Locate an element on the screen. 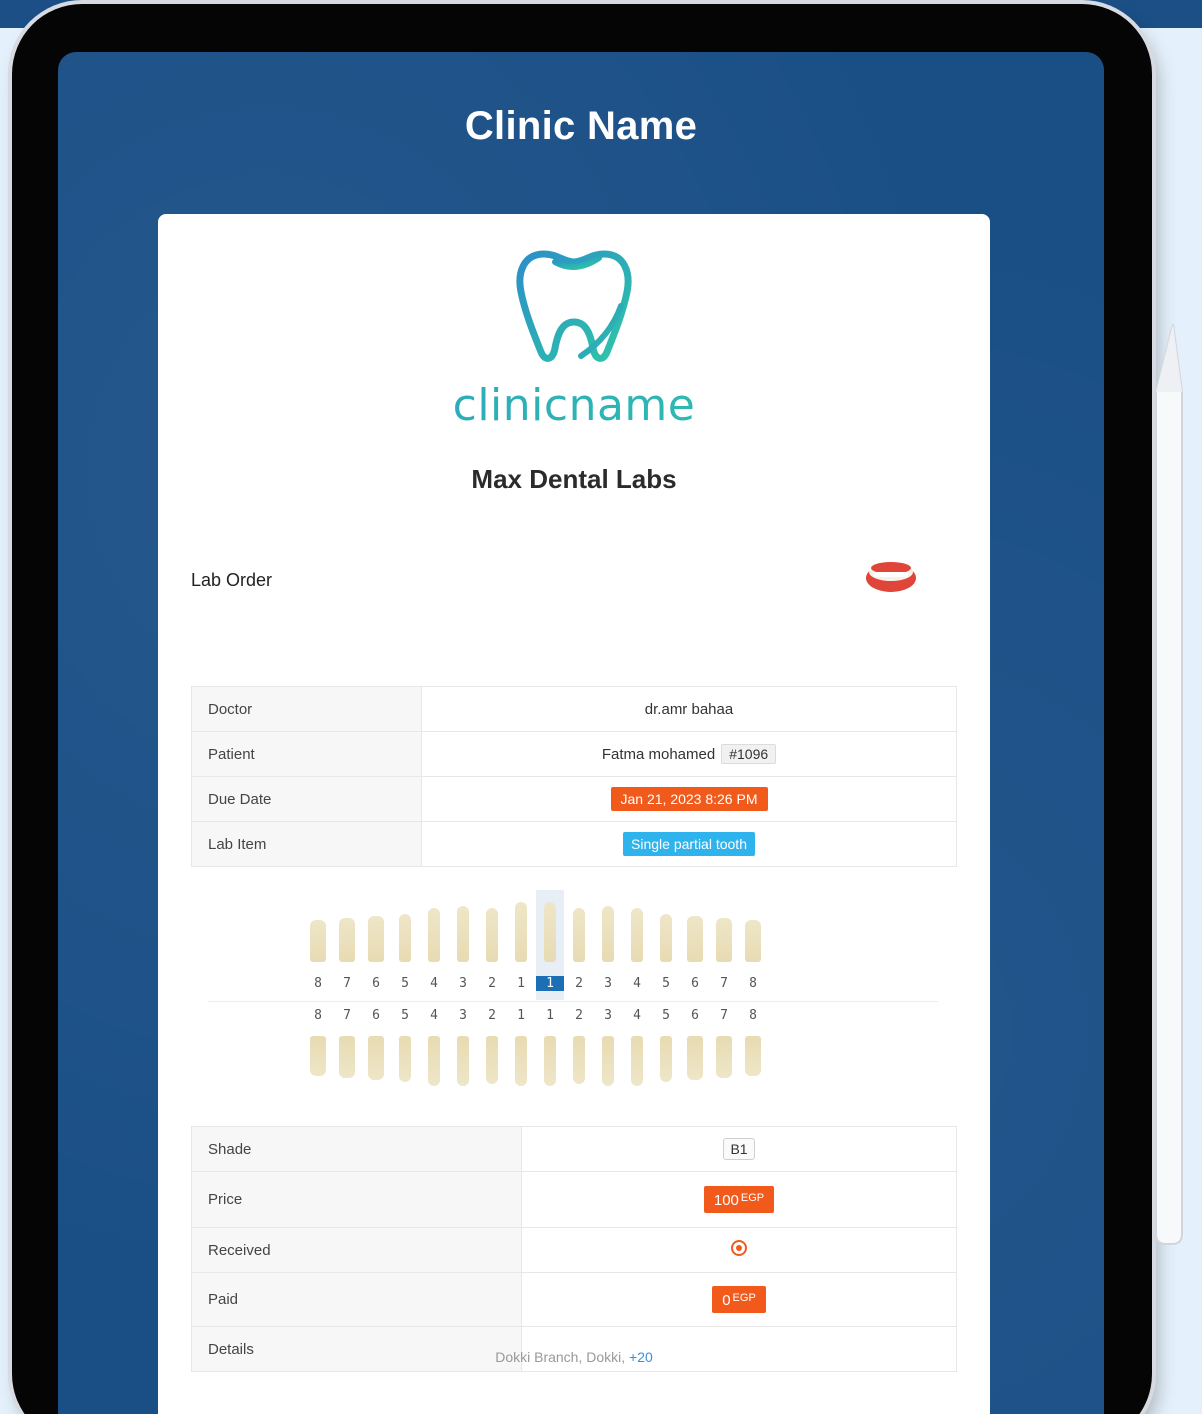  patient-id-badge: #1096 is located at coordinates (749, 754).